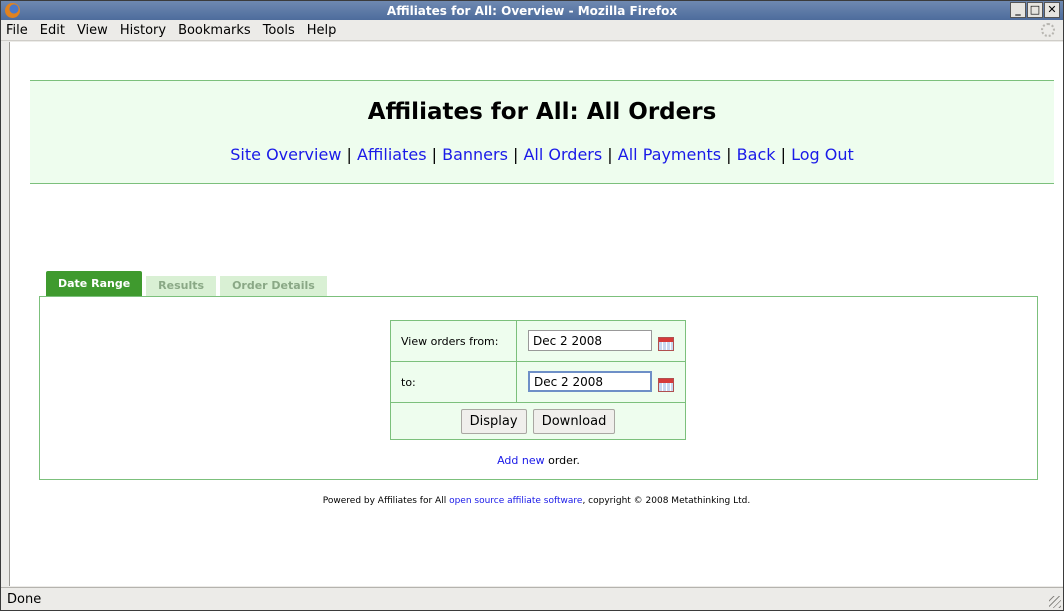 This screenshot has width=1064, height=611. Describe the element at coordinates (669, 154) in the screenshot. I see `nav-all-payments: All Payments` at that location.